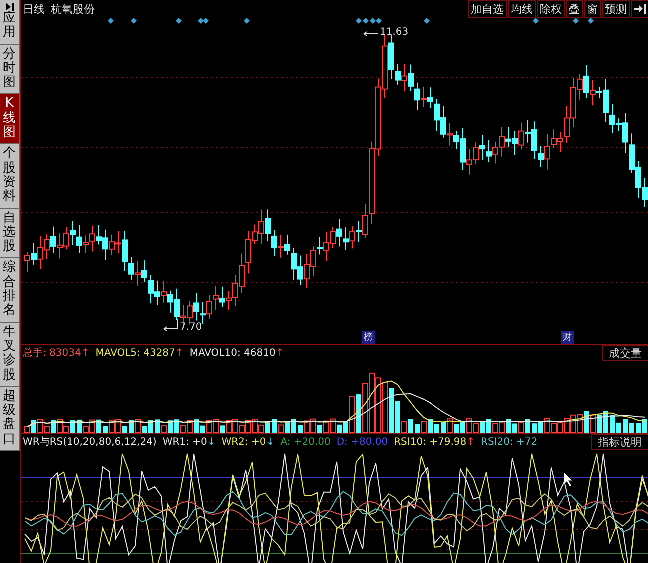 This screenshot has height=563, width=648. What do you see at coordinates (305, 442) in the screenshot?
I see `legend-value: A: +20.00` at bounding box center [305, 442].